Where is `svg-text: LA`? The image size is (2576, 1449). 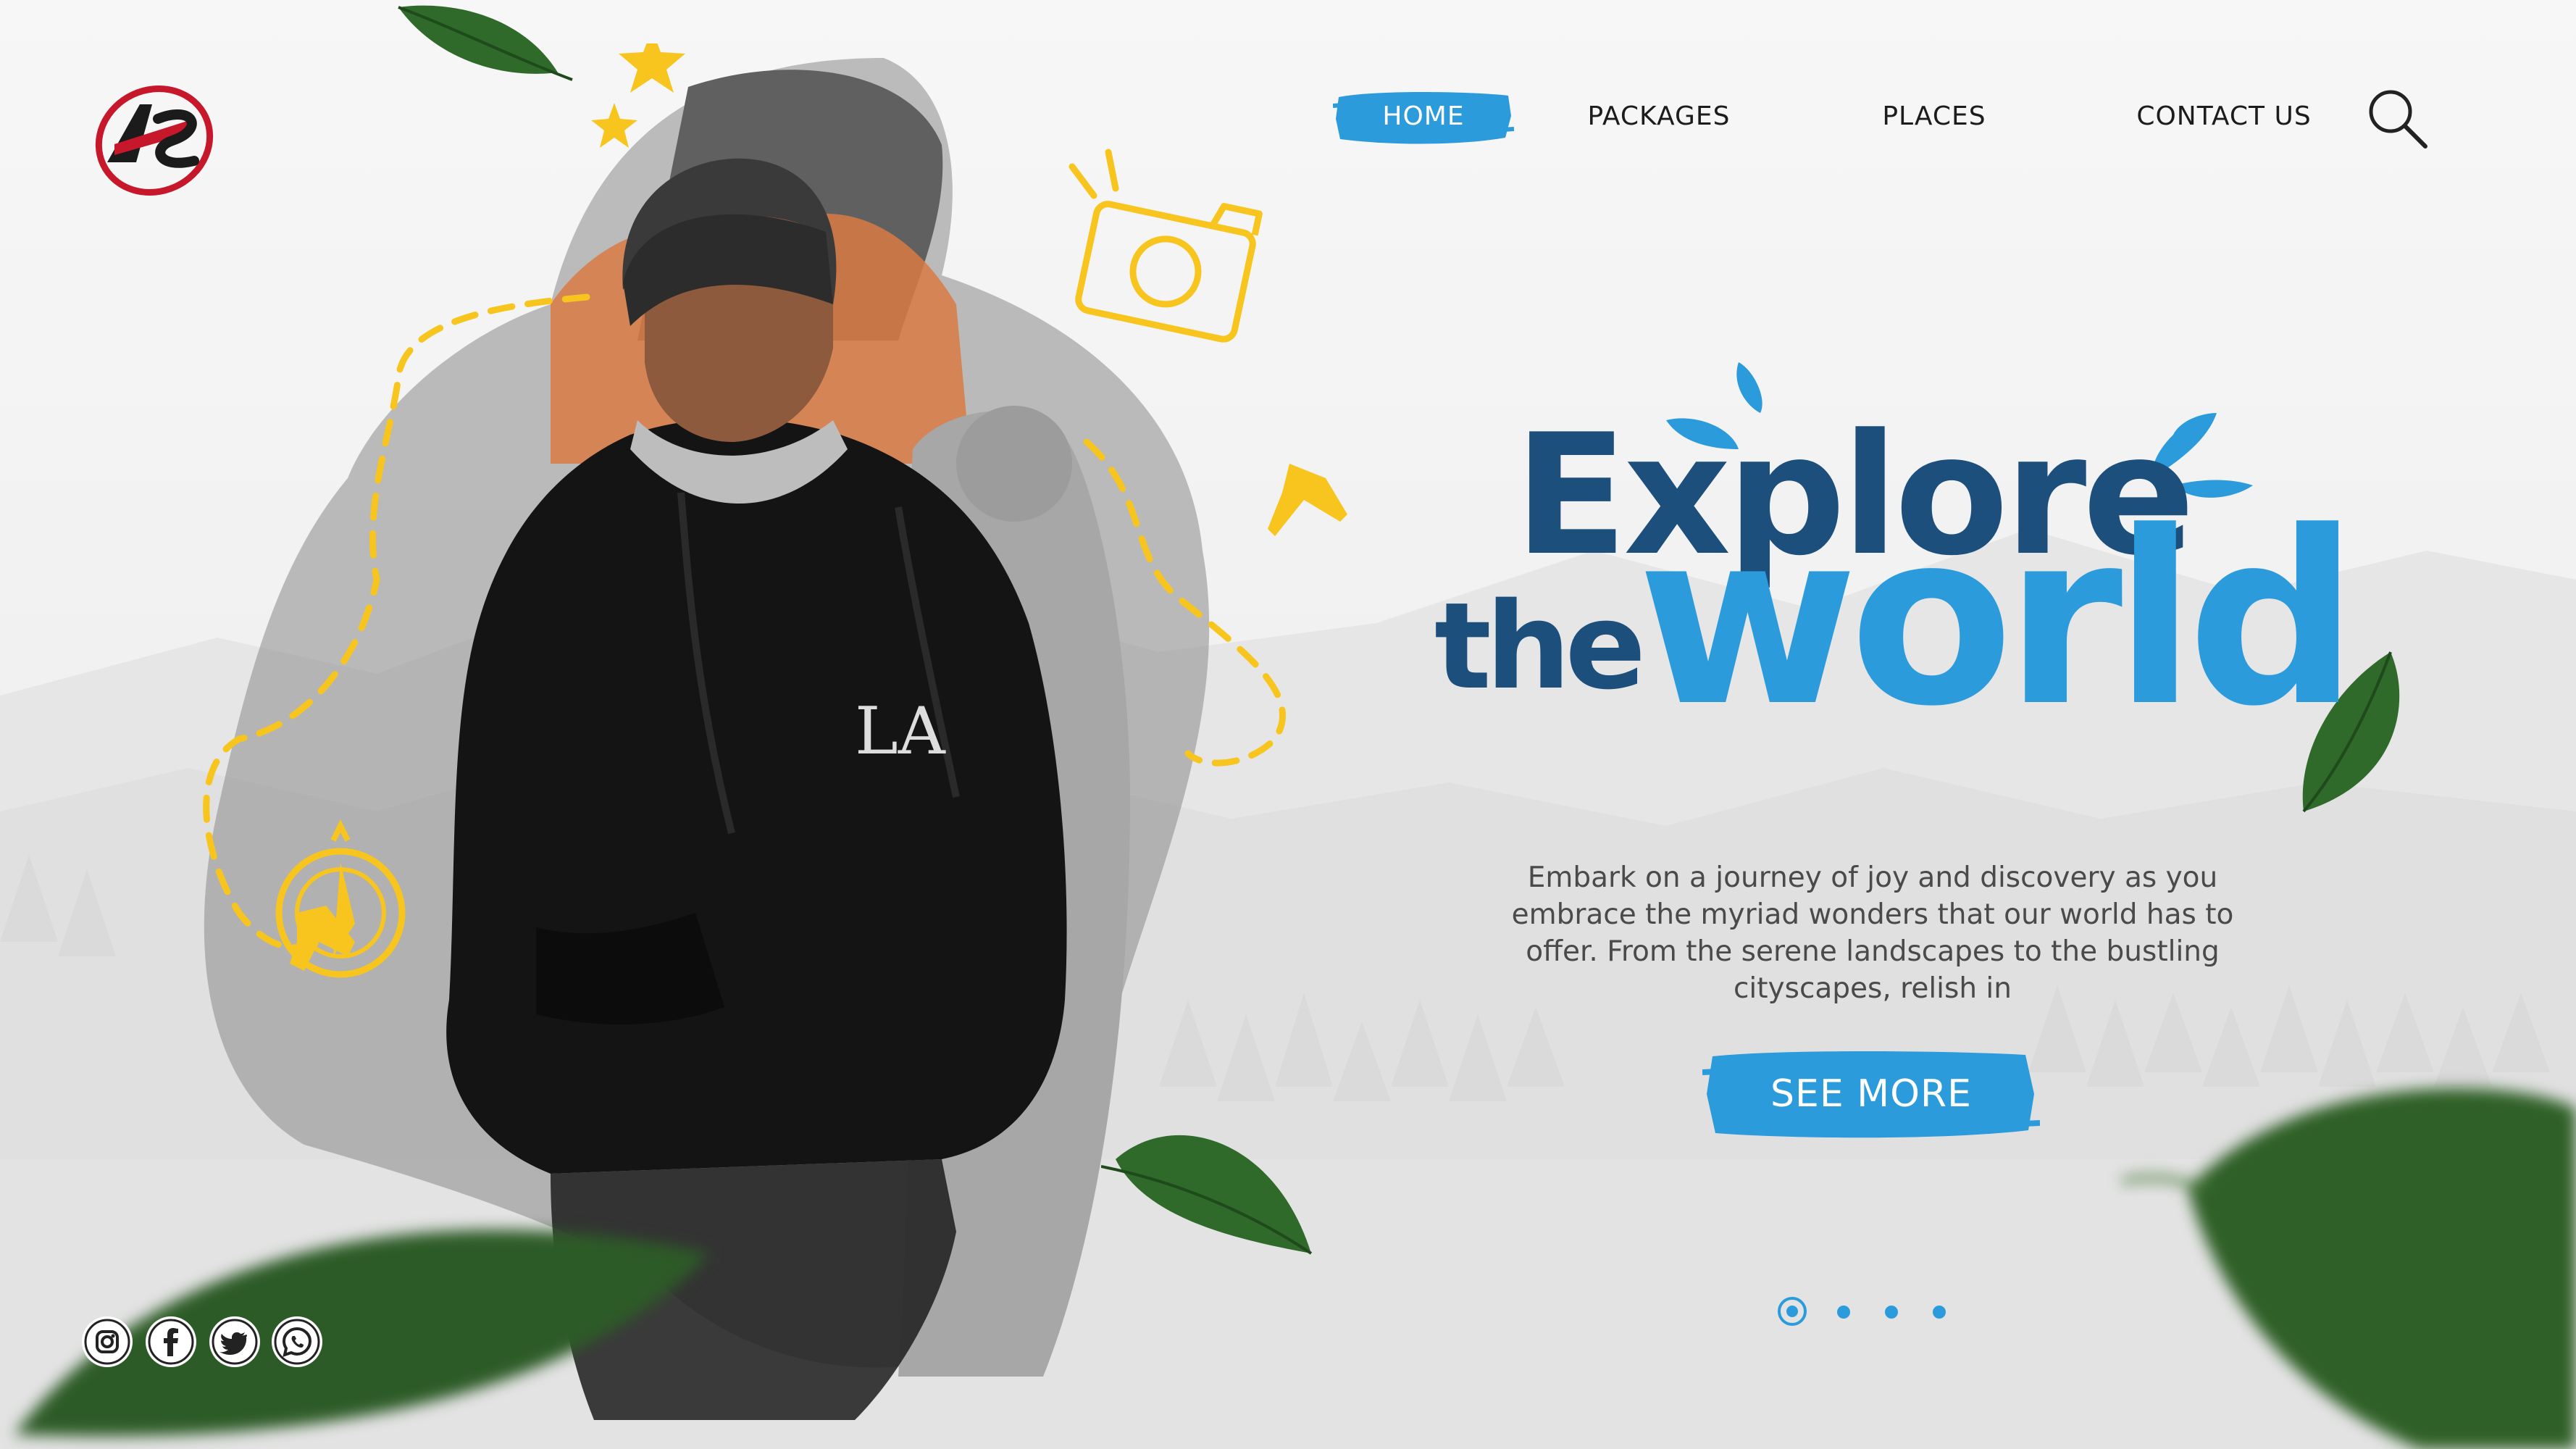 svg-text: LA is located at coordinates (900, 731).